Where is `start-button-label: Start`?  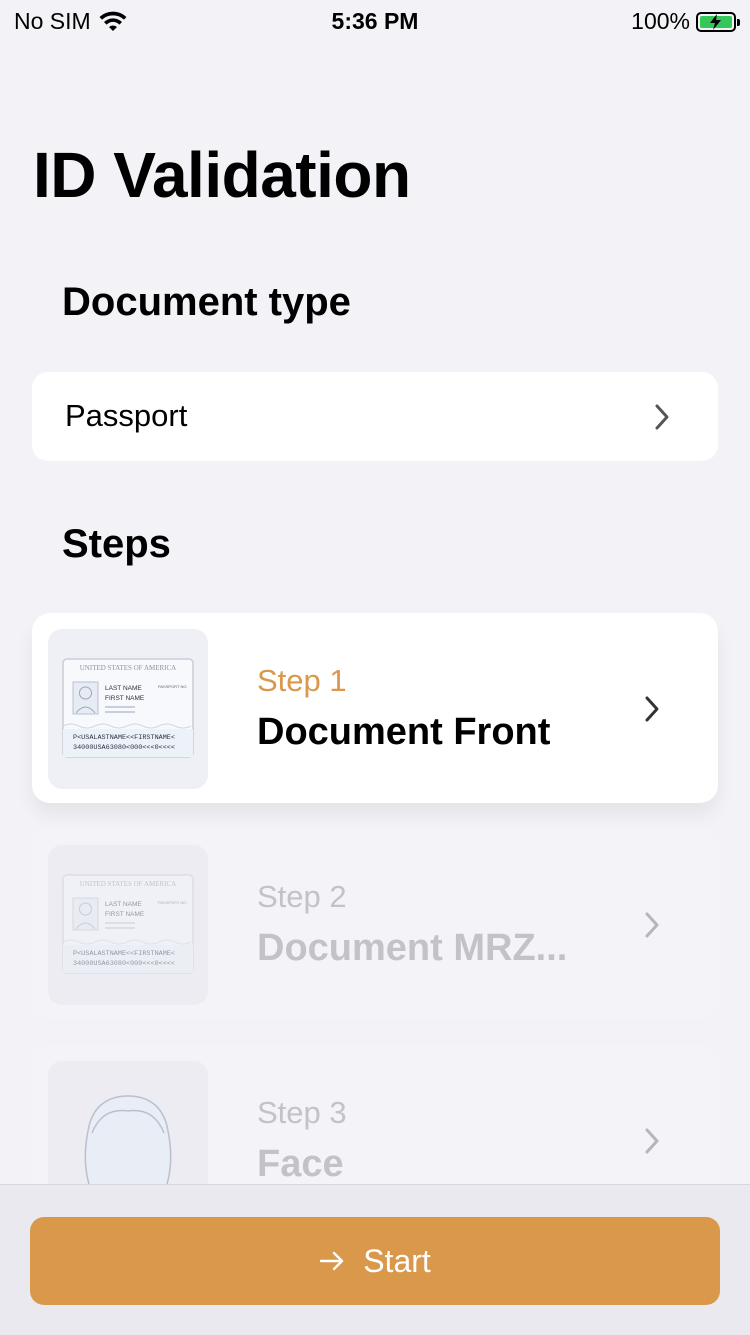 start-button-label: Start is located at coordinates (397, 1260).